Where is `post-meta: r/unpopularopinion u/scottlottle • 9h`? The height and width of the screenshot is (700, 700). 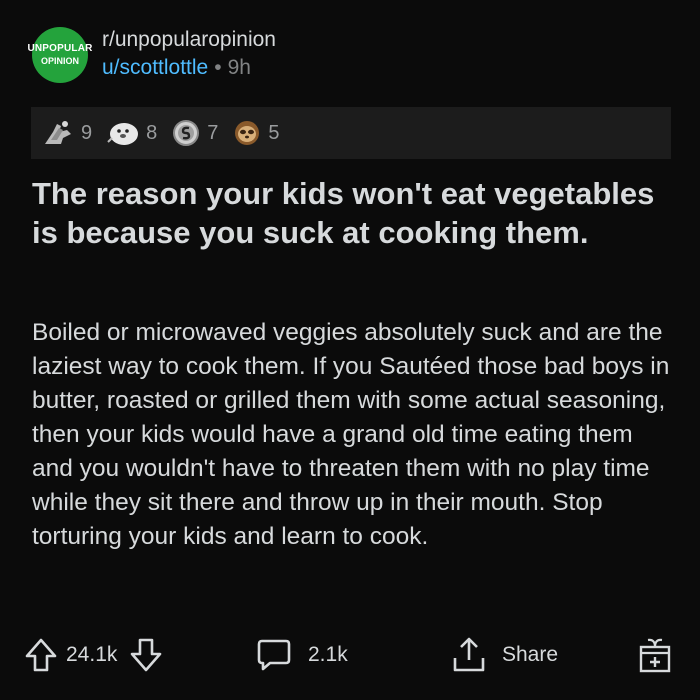
post-meta: r/unpopularopinion u/scottlottle • 9h is located at coordinates (189, 55).